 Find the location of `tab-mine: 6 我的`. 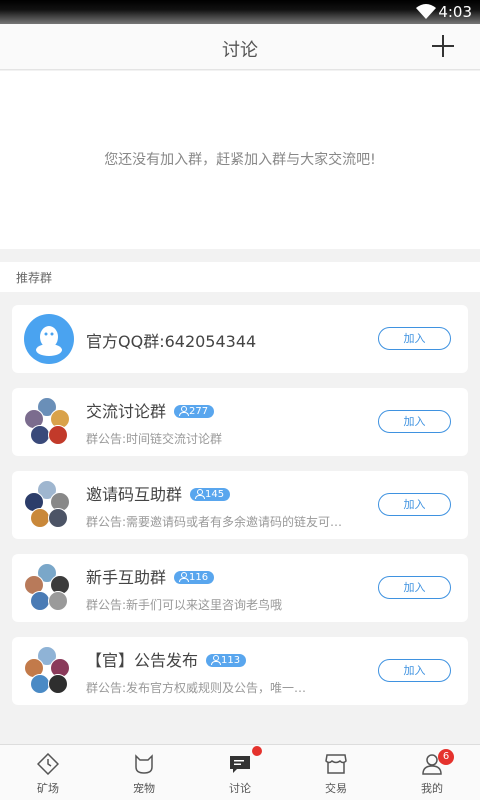

tab-mine: 6 我的 is located at coordinates (432, 772).